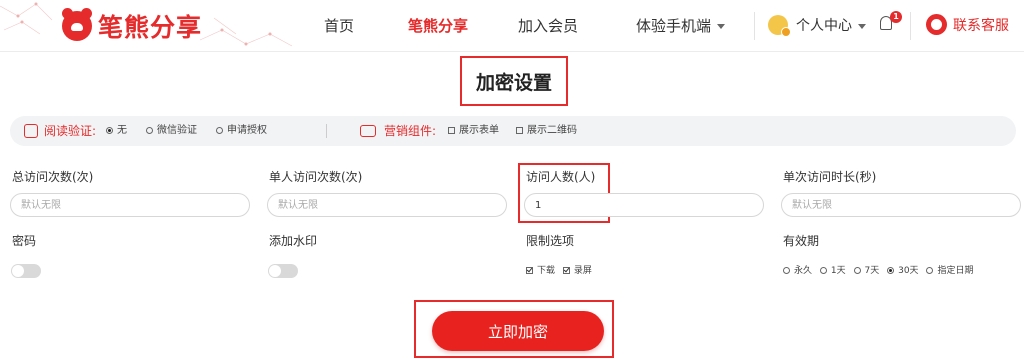 The width and height of the screenshot is (1024, 360). I want to click on password-label: 密码, so click(24, 241).